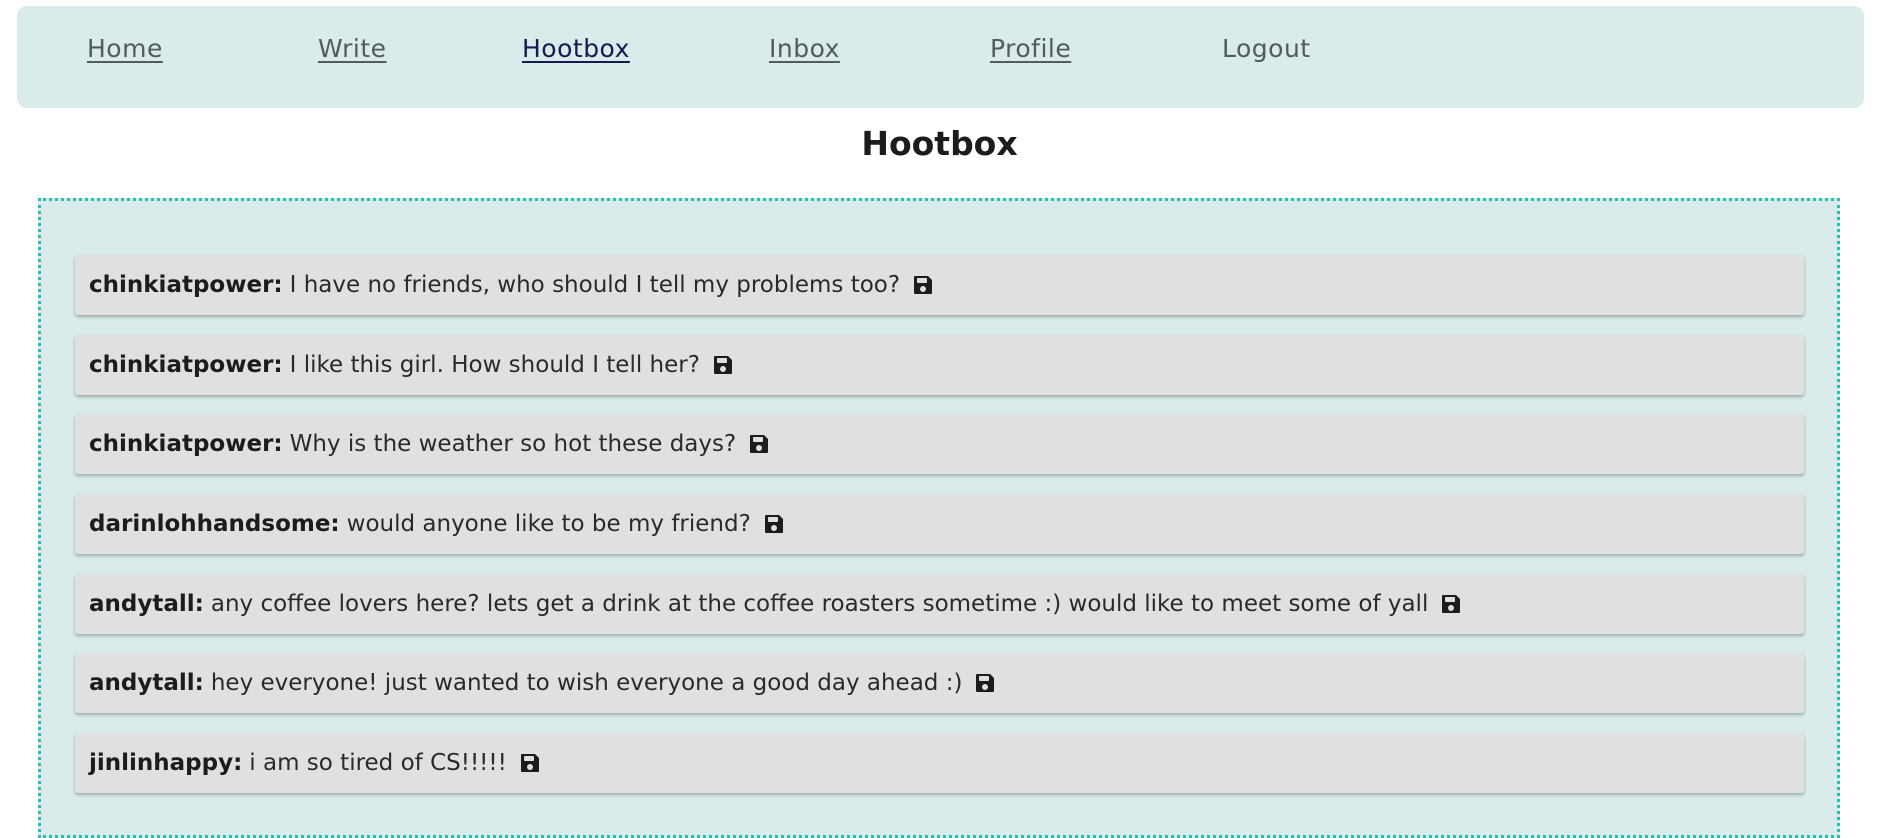 Image resolution: width=1879 pixels, height=838 pixels. Describe the element at coordinates (513, 444) in the screenshot. I see `post-message: Why is the weather so hot these days?` at that location.